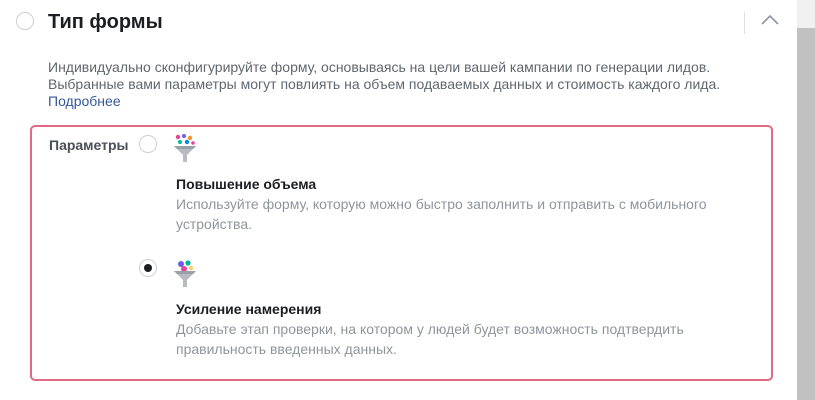 Image resolution: width=815 pixels, height=400 pixels. What do you see at coordinates (148, 144) in the screenshot?
I see `option-volume-radio` at bounding box center [148, 144].